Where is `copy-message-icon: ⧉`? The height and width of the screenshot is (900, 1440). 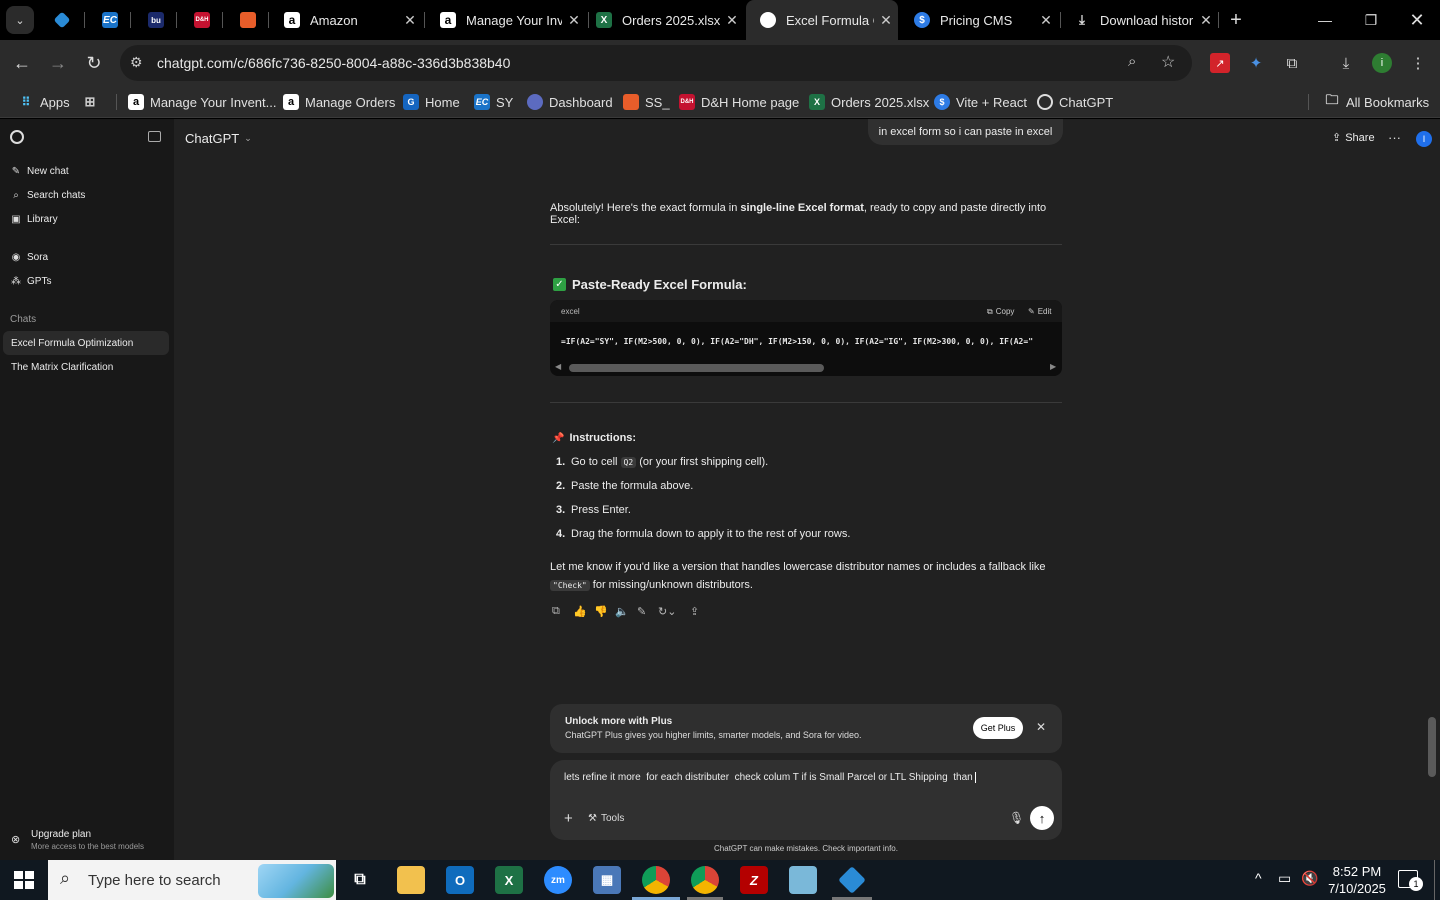 copy-message-icon: ⧉ is located at coordinates (556, 611).